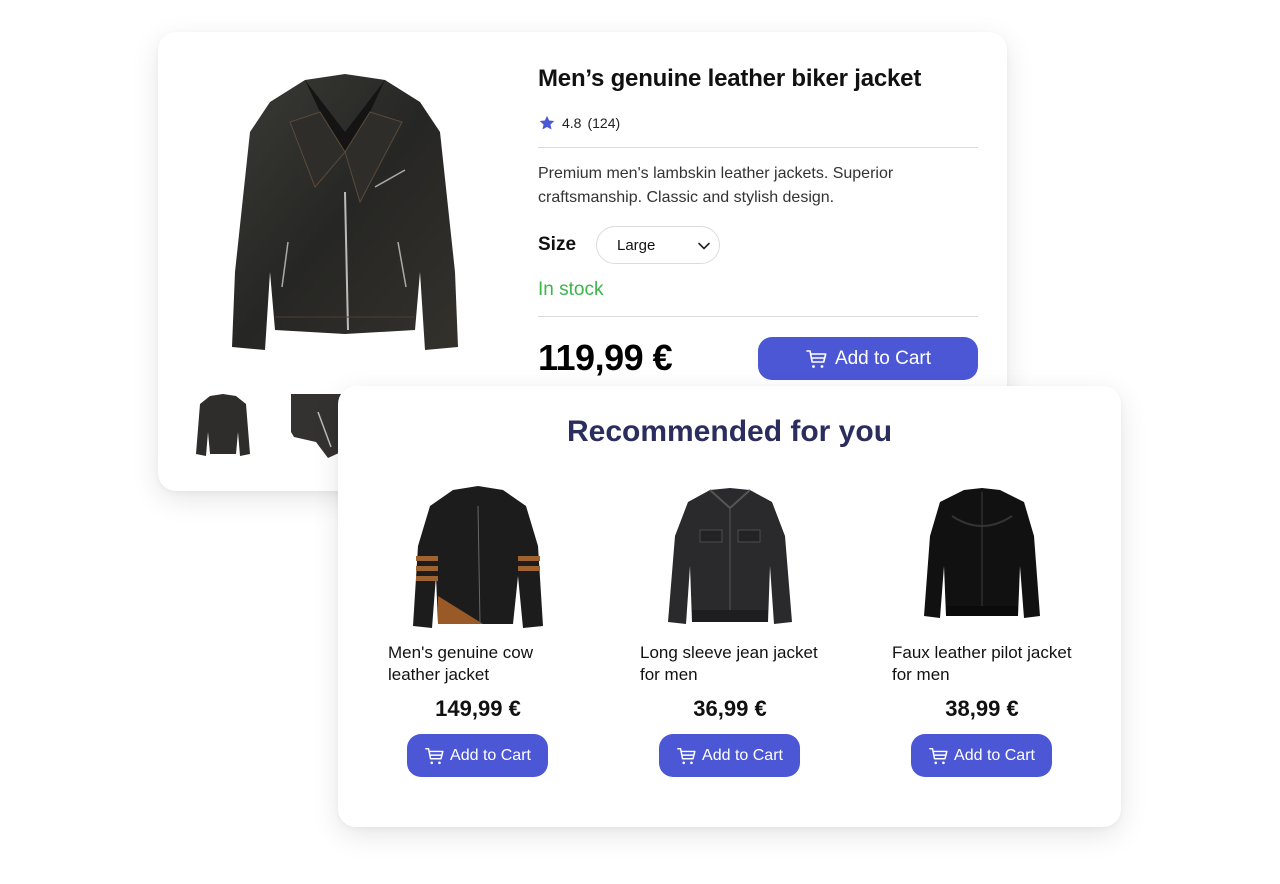 This screenshot has width=1280, height=884. I want to click on thumbnail-back-view, so click(223, 427).